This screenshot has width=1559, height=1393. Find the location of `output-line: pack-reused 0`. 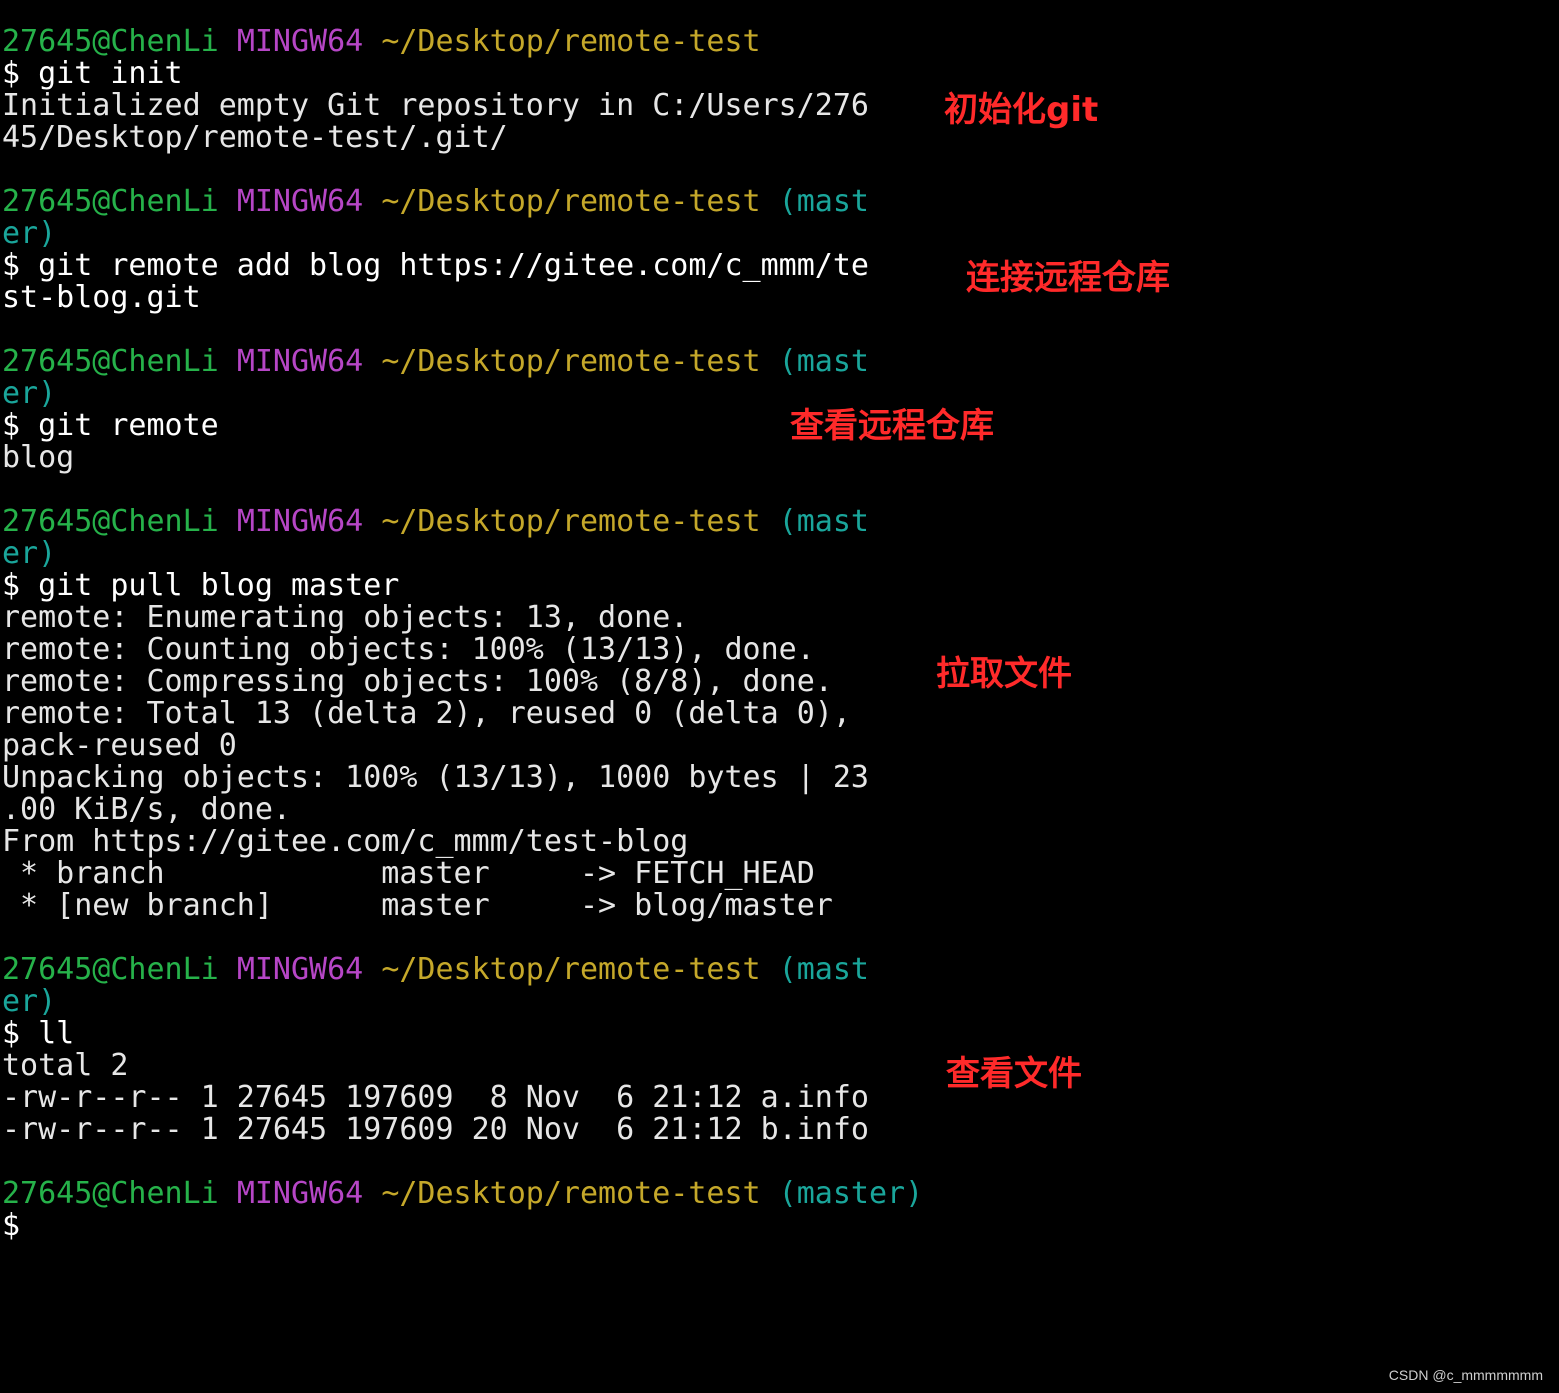

output-line: pack-reused 0 is located at coordinates (119, 745).